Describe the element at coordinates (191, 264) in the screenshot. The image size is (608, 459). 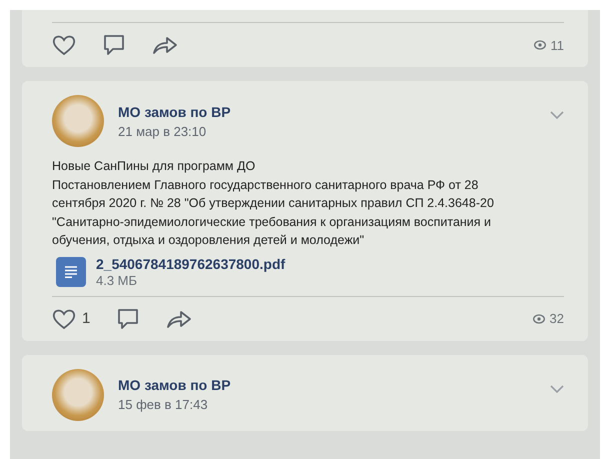
I see `file-name: 2_5406784189762637800.pdf` at that location.